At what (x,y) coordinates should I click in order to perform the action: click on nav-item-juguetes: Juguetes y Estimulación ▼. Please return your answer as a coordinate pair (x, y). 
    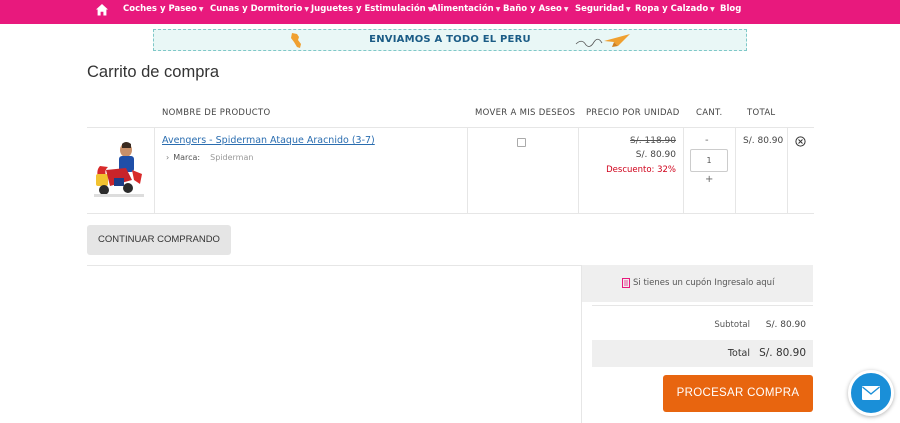
    Looking at the image, I should click on (371, 9).